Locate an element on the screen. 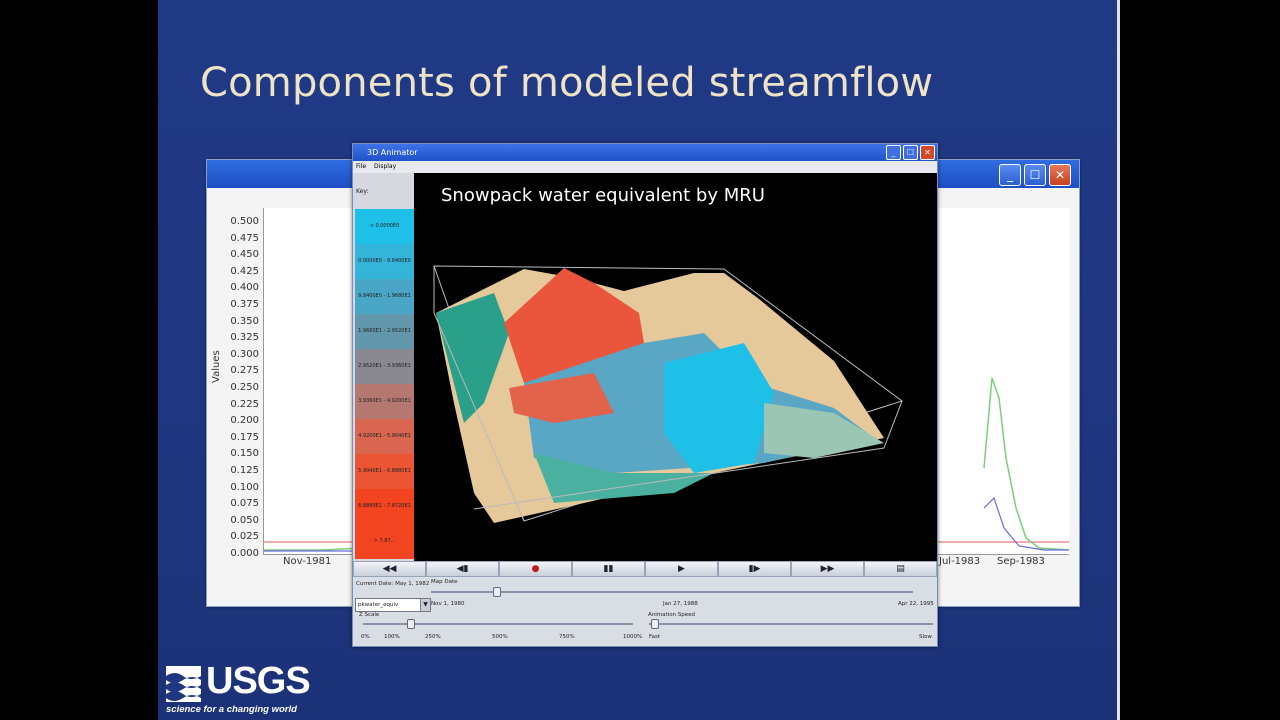 The image size is (1280, 720). y-tick-label: 0.225 is located at coordinates (244, 404).